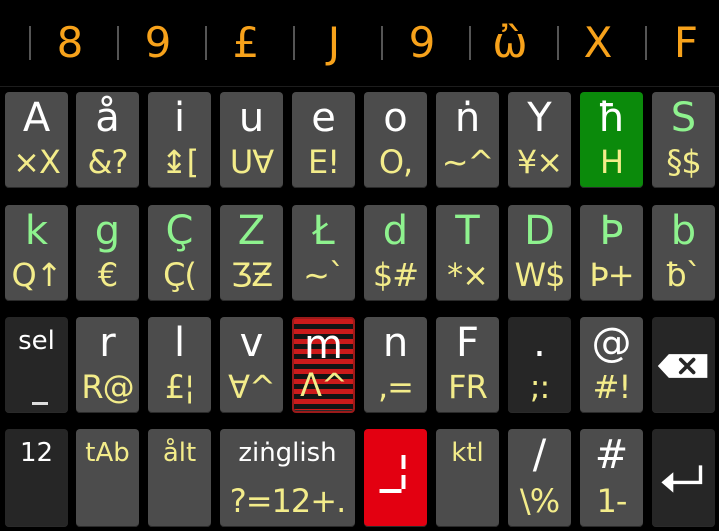 This screenshot has width=719, height=531. I want to click on suggestion-item: ὢ, so click(510, 43).